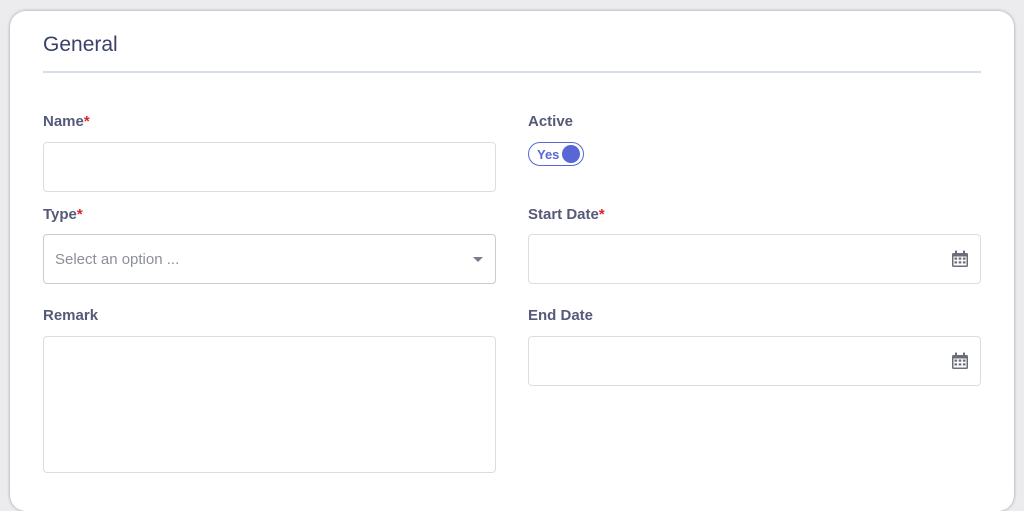 The image size is (1024, 511). I want to click on active-toggle-label: Yes, so click(548, 154).